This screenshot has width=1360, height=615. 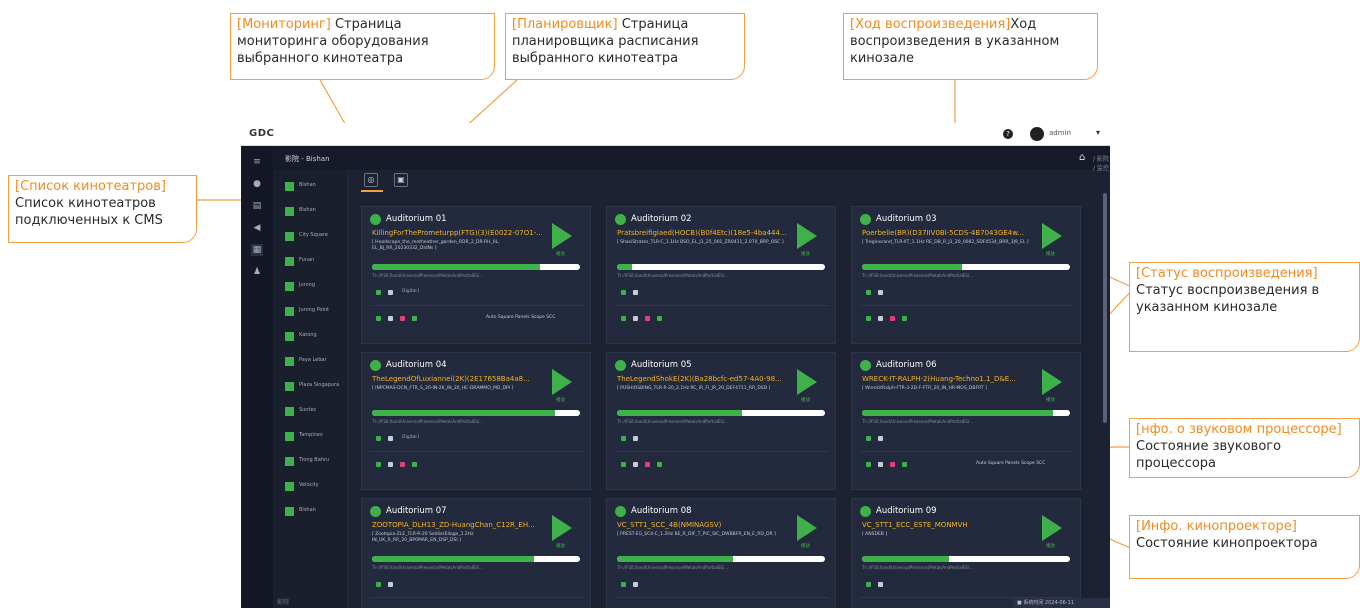 What do you see at coordinates (875, 534) in the screenshot?
I see `playlist-meta: [ ANSDEB ]` at bounding box center [875, 534].